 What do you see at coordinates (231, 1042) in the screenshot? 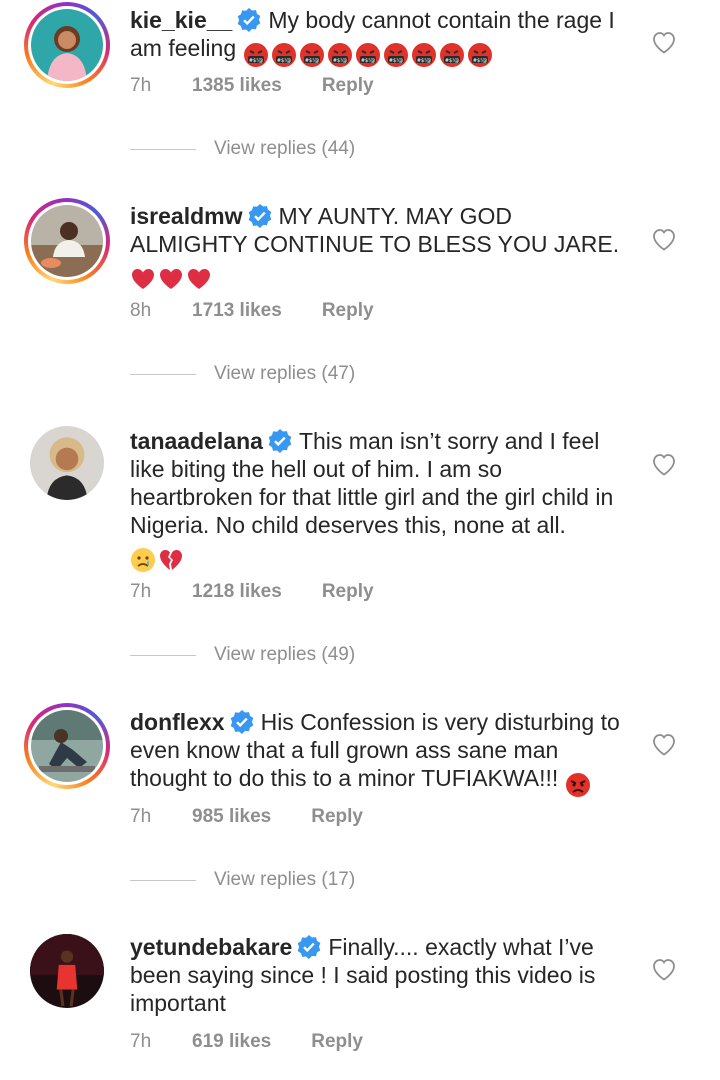
I see `likes-count: 619 likes` at bounding box center [231, 1042].